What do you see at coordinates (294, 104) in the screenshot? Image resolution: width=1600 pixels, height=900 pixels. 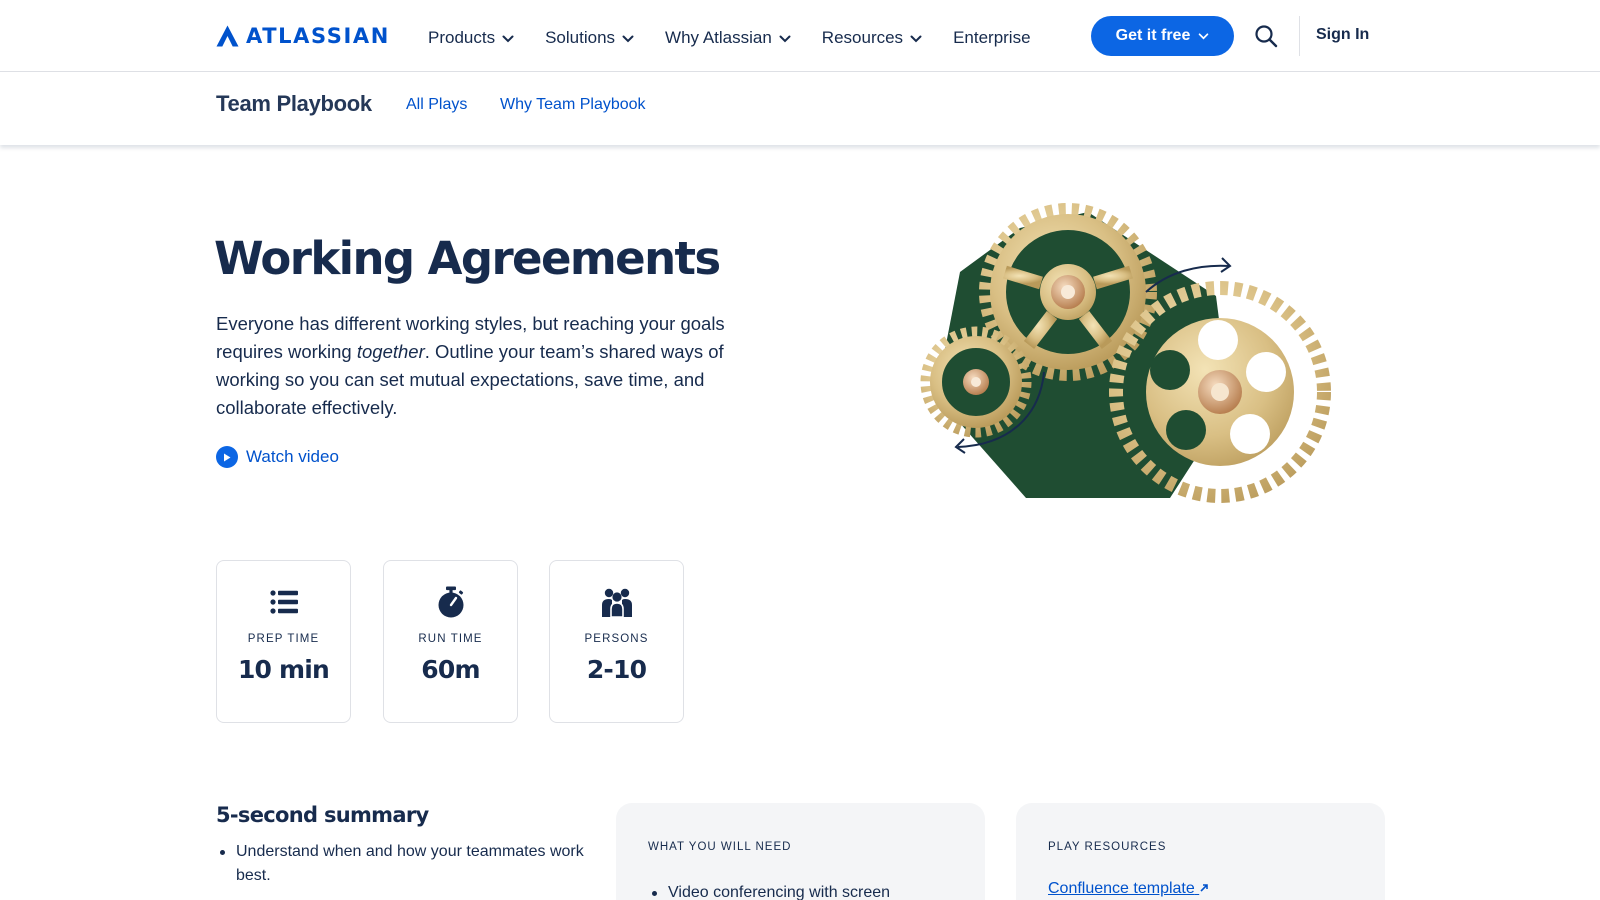 I see `team-playbook-title: Team Playbook` at bounding box center [294, 104].